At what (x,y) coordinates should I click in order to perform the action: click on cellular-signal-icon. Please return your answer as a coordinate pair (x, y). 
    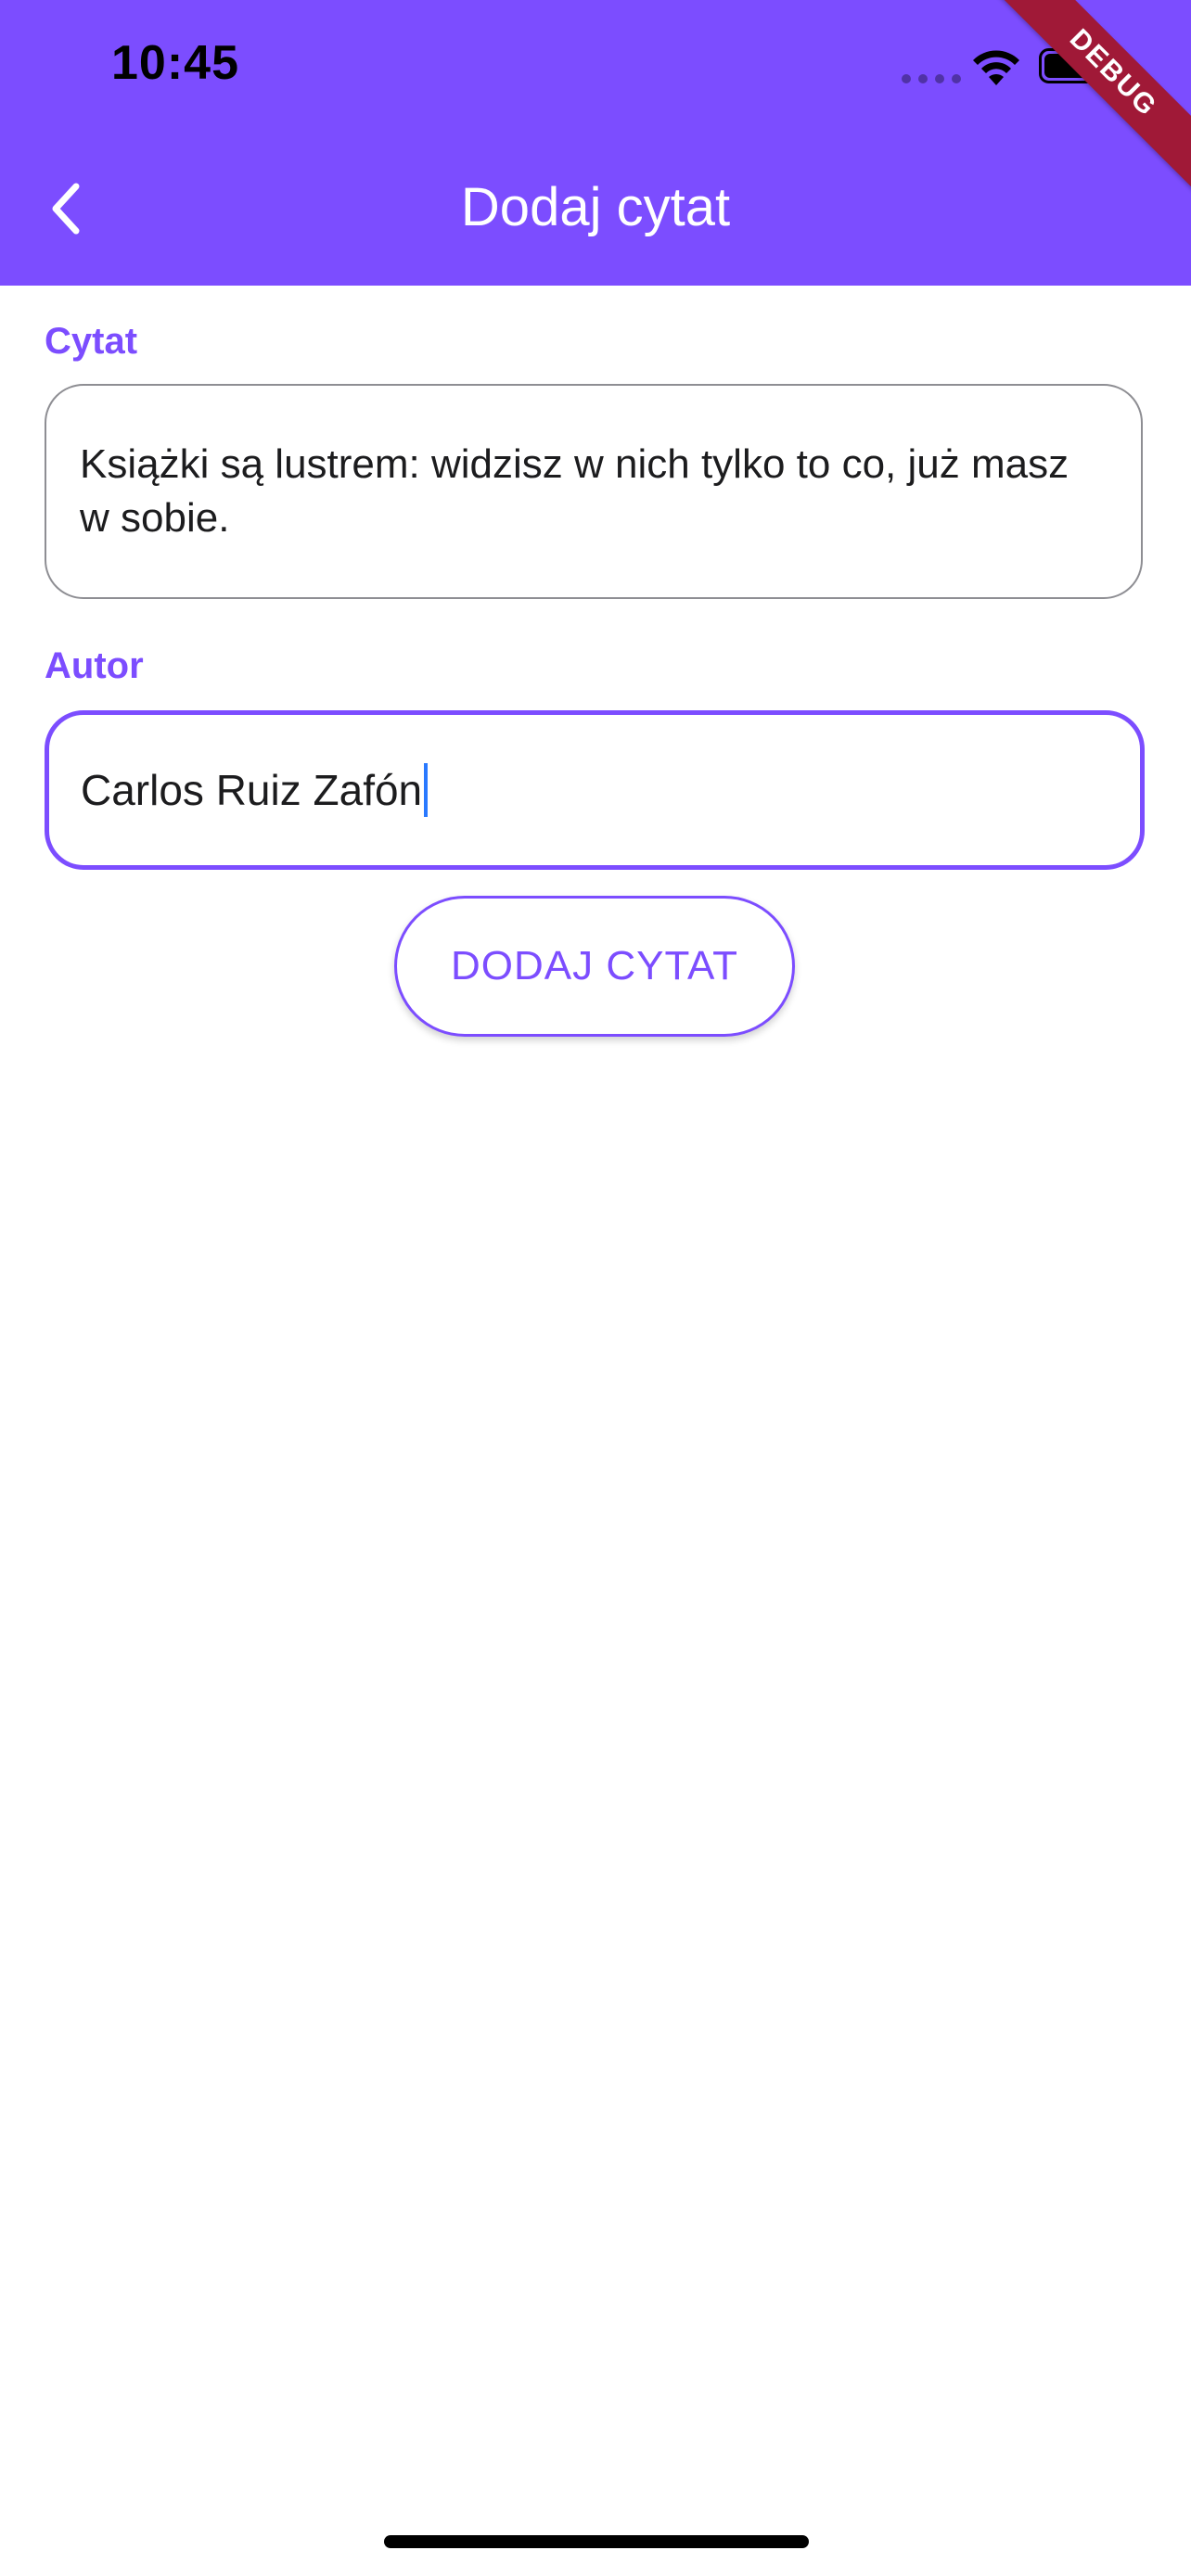
    Looking at the image, I should click on (931, 79).